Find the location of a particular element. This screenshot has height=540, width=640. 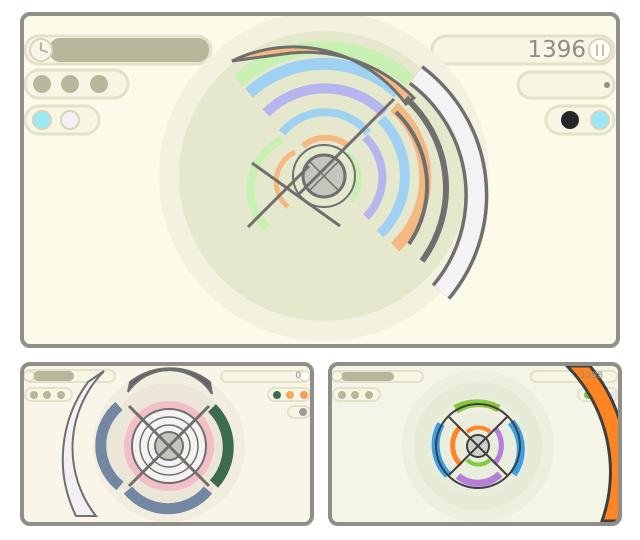

palette-color-cyan is located at coordinates (42, 120).